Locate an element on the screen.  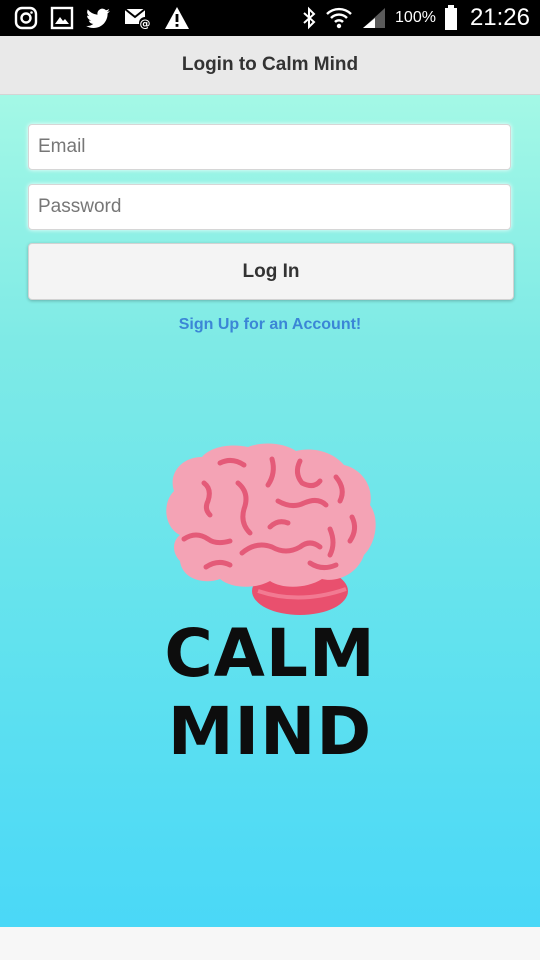
system-icons: 100% 21:26 is located at coordinates (415, 18).